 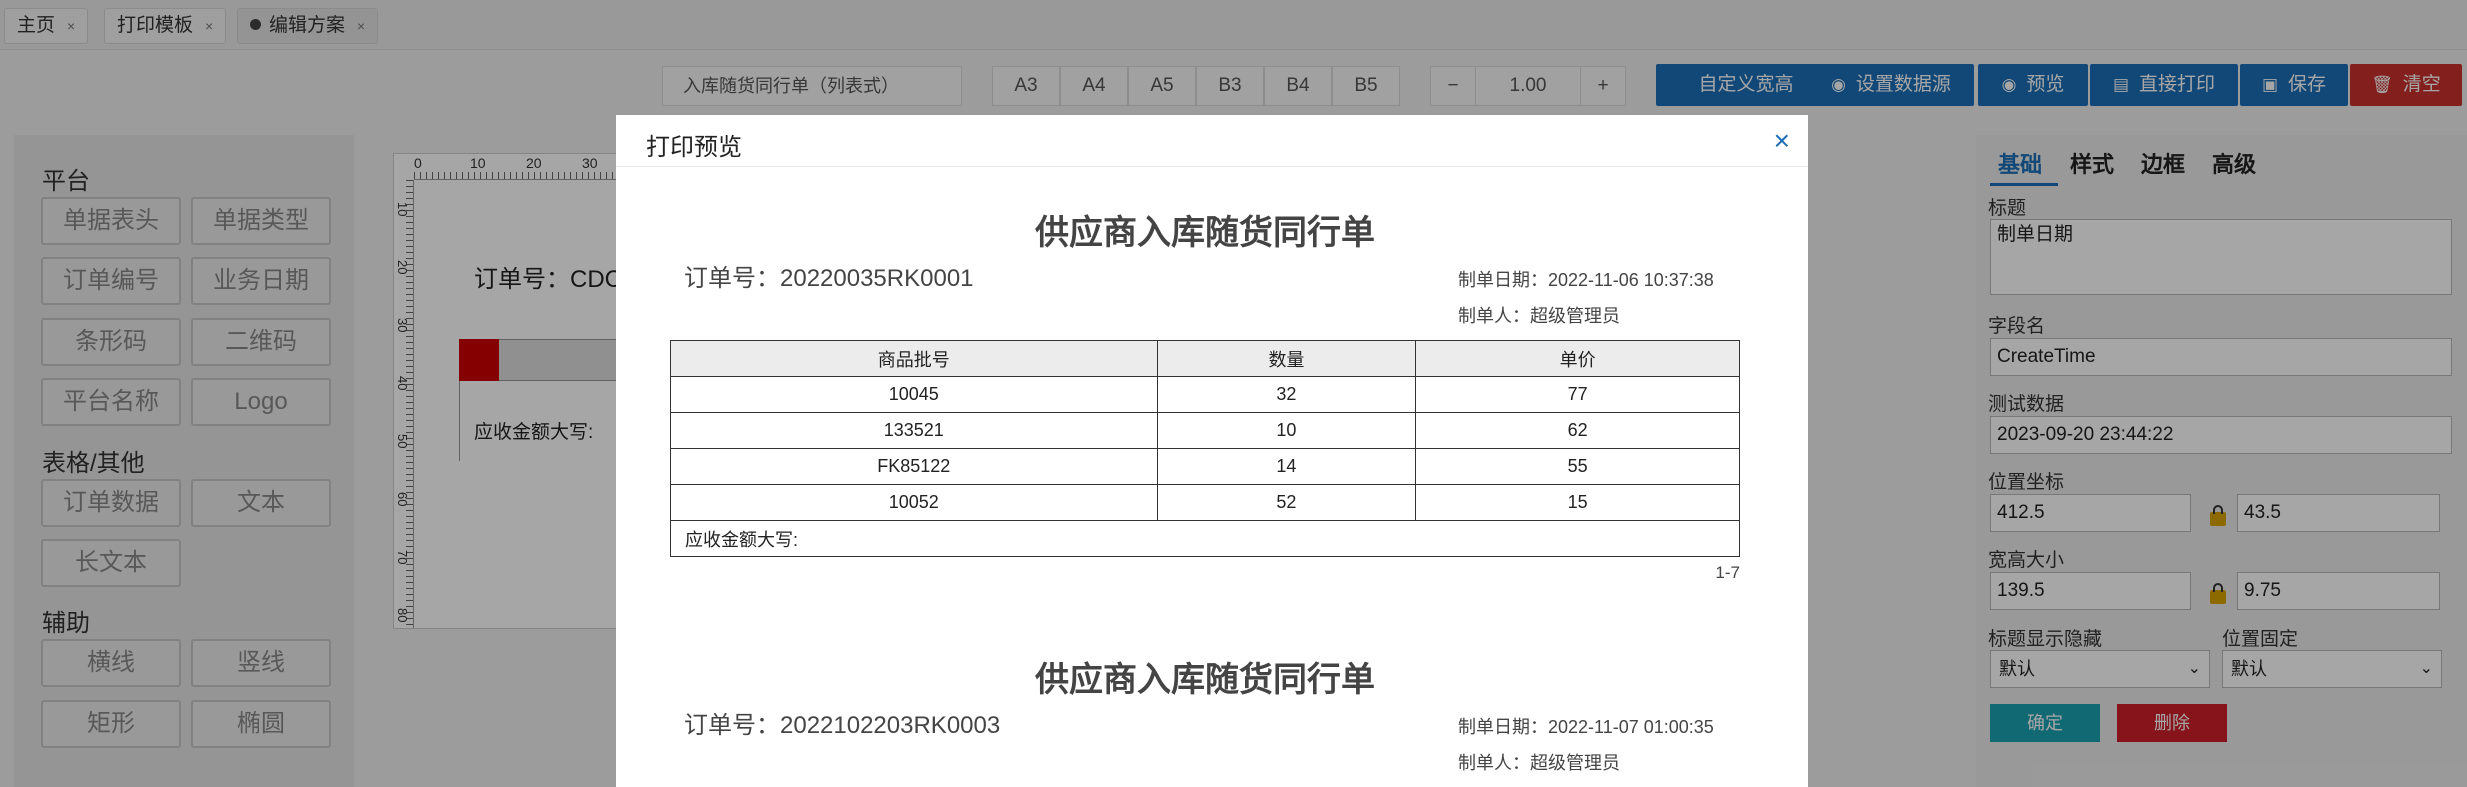 I want to click on table-row: 10045 32 77, so click(x=1205, y=394).